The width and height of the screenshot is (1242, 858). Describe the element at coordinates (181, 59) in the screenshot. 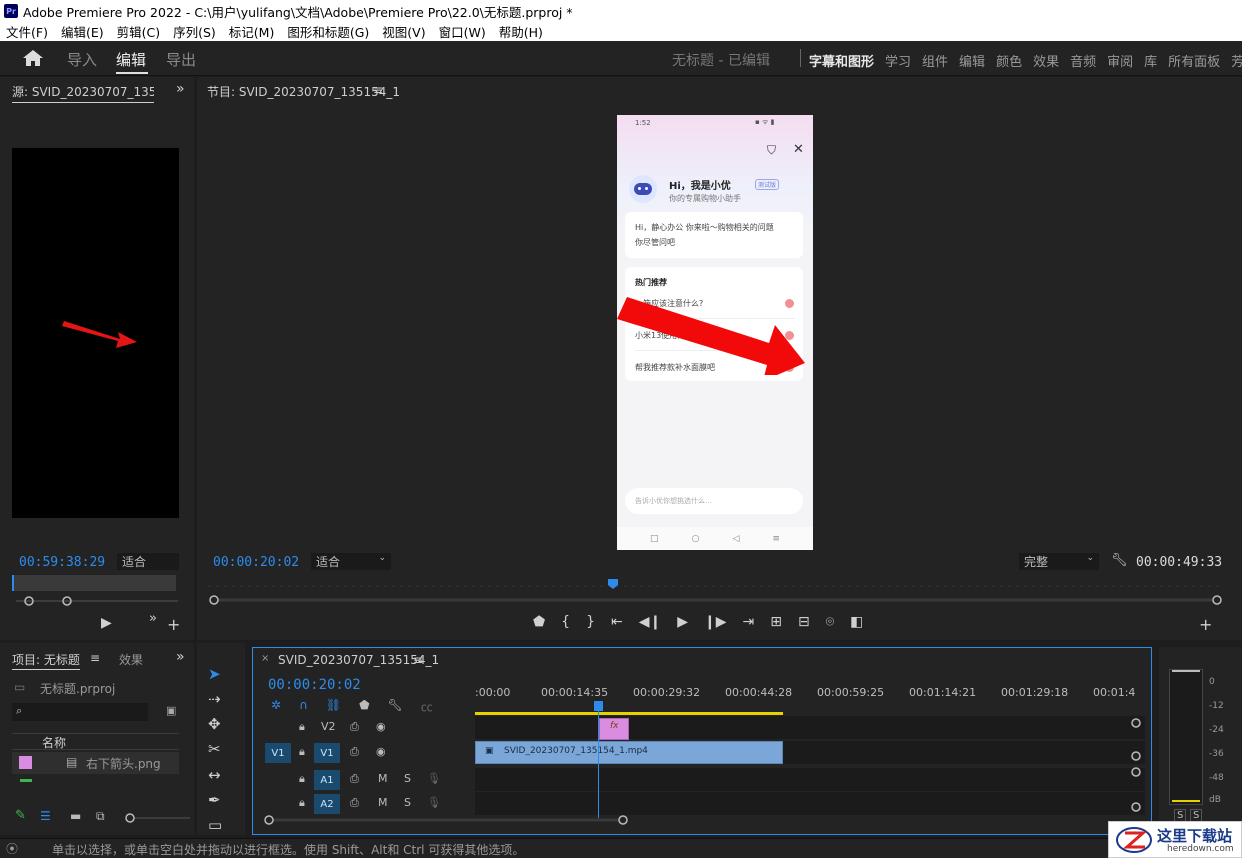

I see `tab-export: 导出` at that location.